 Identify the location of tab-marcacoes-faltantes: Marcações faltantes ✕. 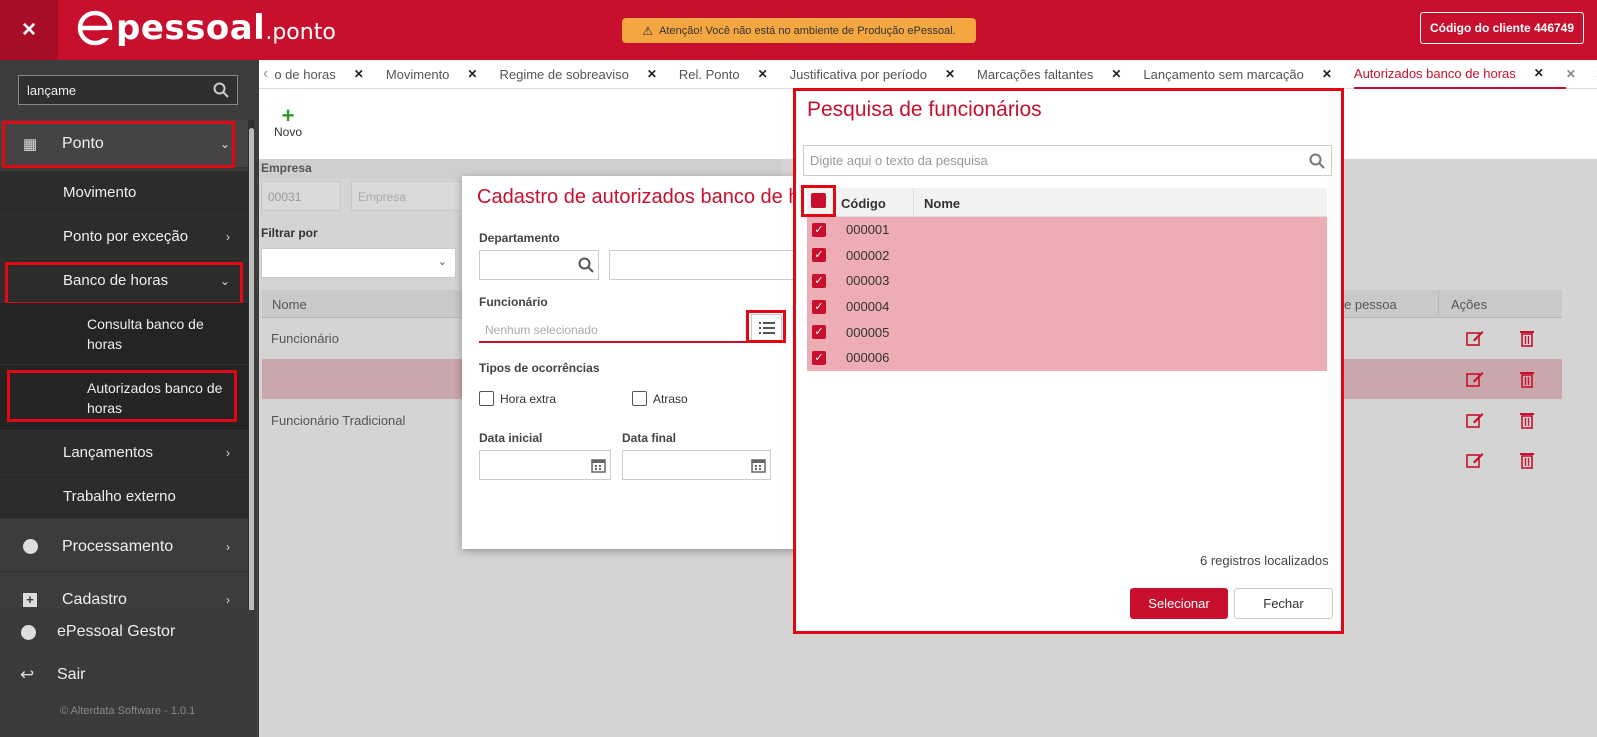
(1060, 74).